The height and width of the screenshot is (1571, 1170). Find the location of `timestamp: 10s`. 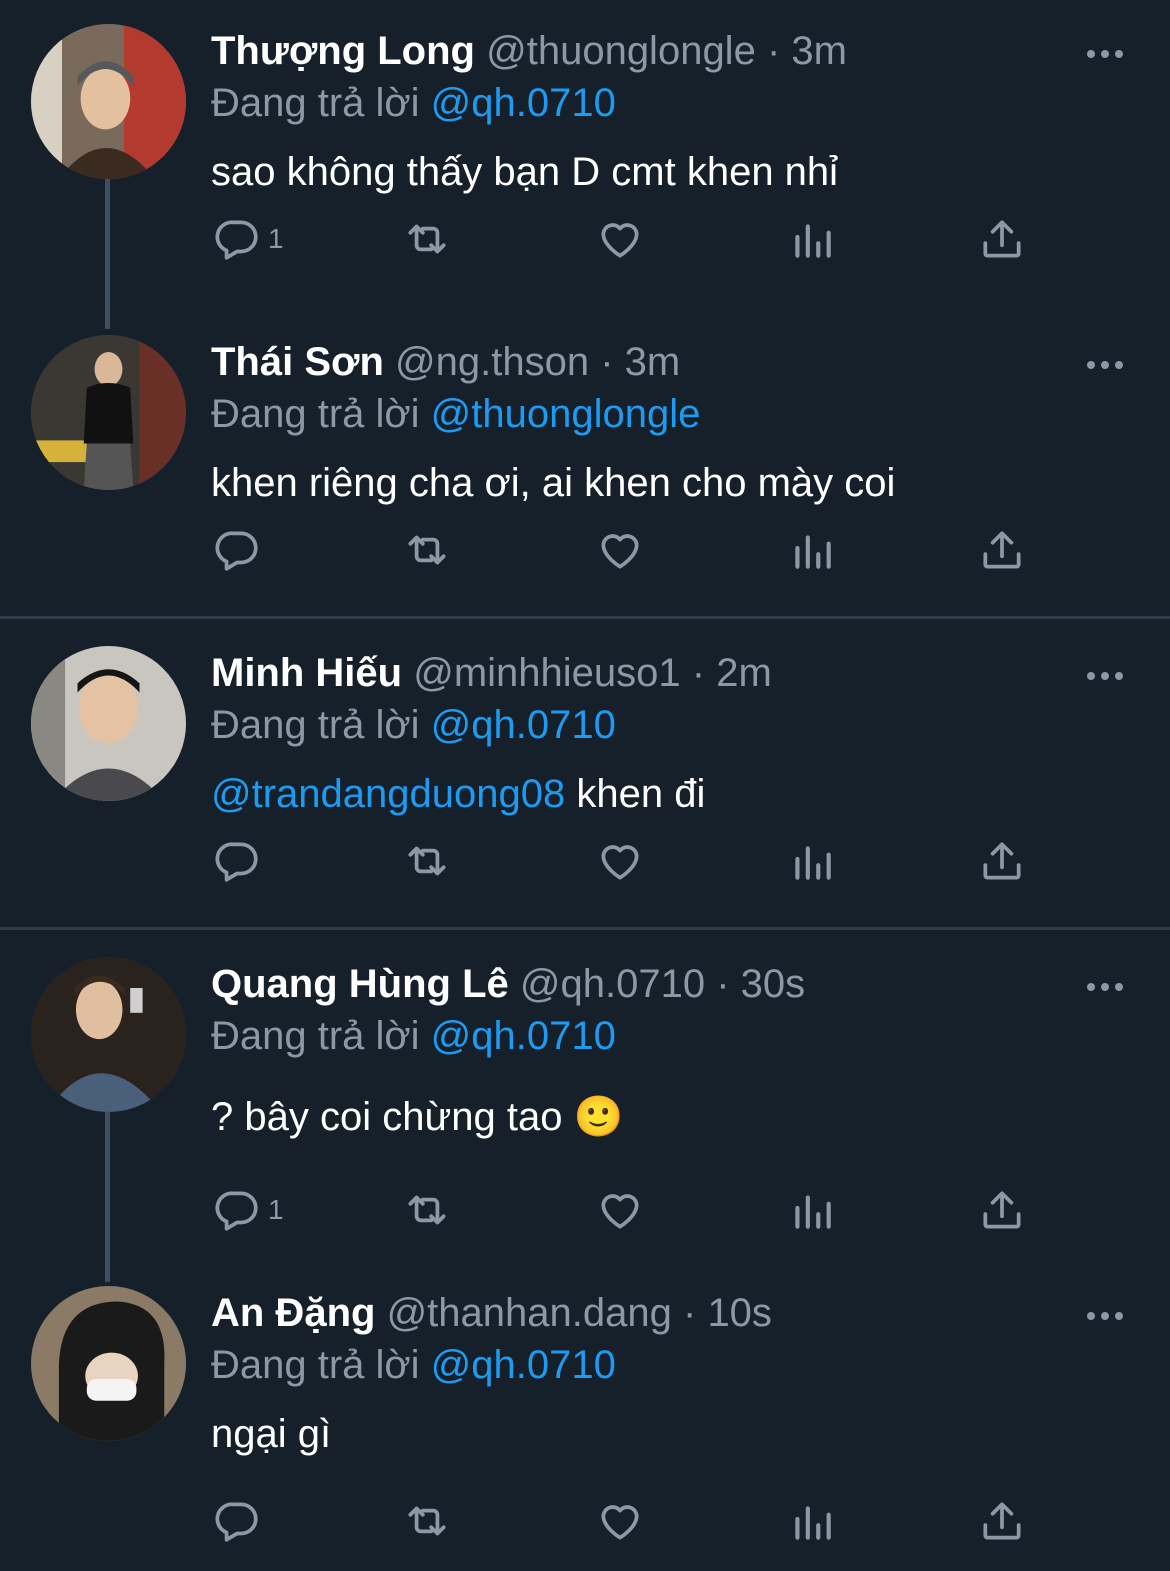

timestamp: 10s is located at coordinates (739, 1313).